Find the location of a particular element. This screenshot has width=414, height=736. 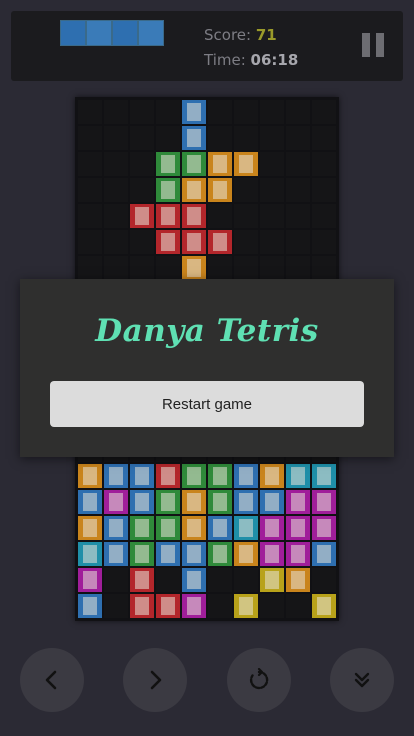

move-right-button is located at coordinates (155, 680).